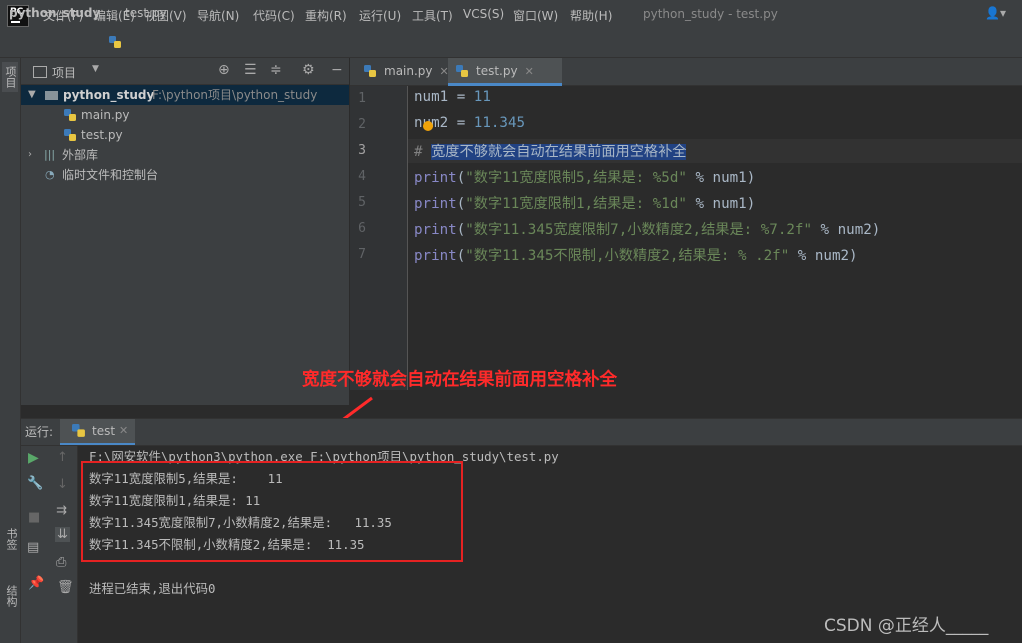 The image size is (1022, 643). I want to click on trash-icon: 🗑, so click(65, 587).